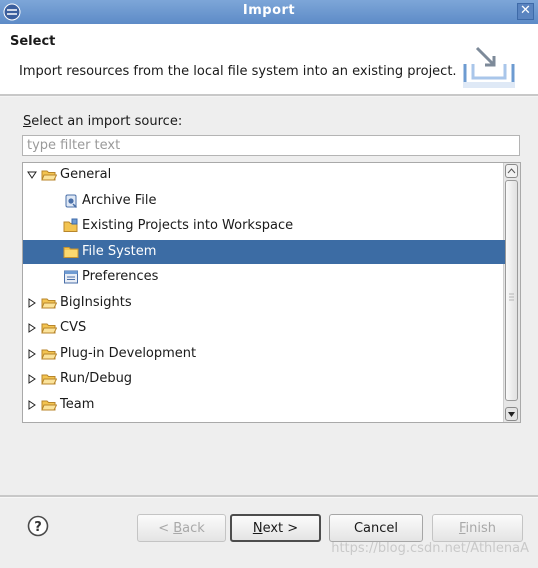  What do you see at coordinates (71, 201) in the screenshot?
I see `archive-file-icon` at bounding box center [71, 201].